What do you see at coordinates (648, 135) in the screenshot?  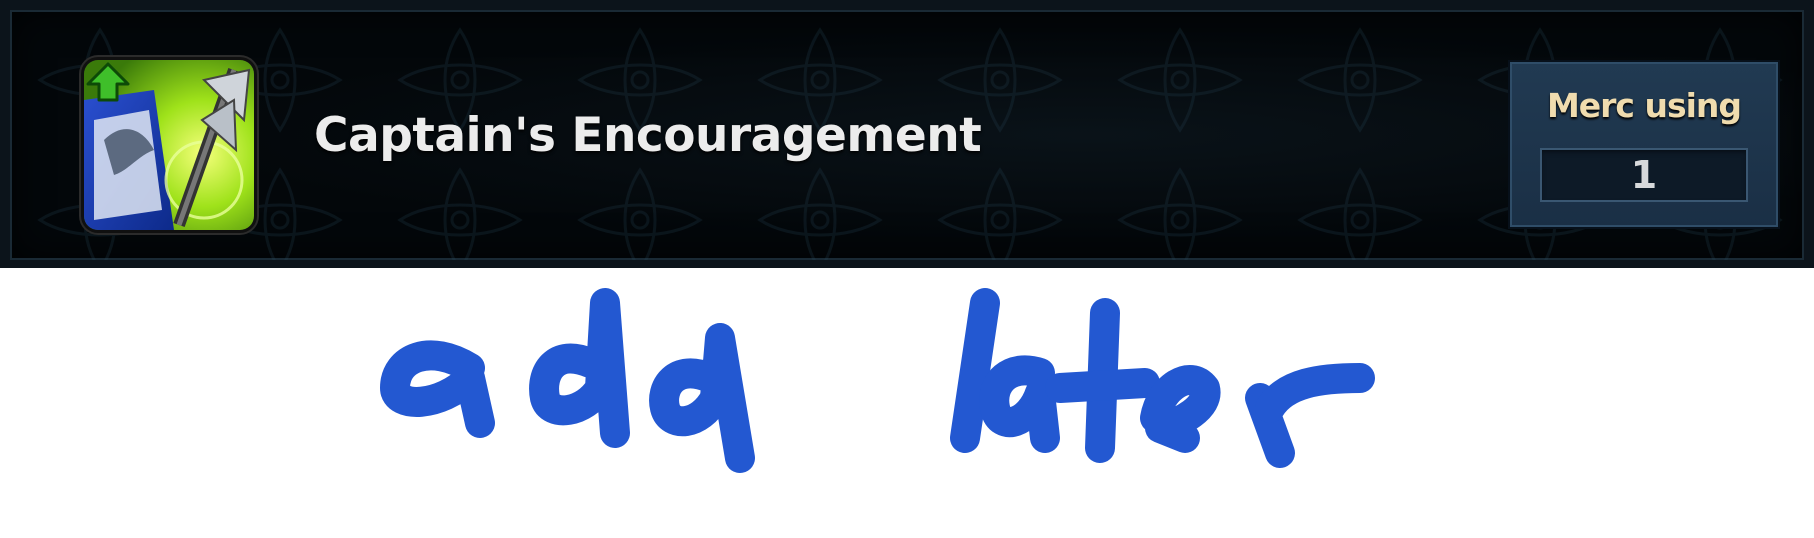 I see `skill-name: Captain's Encouragement` at bounding box center [648, 135].